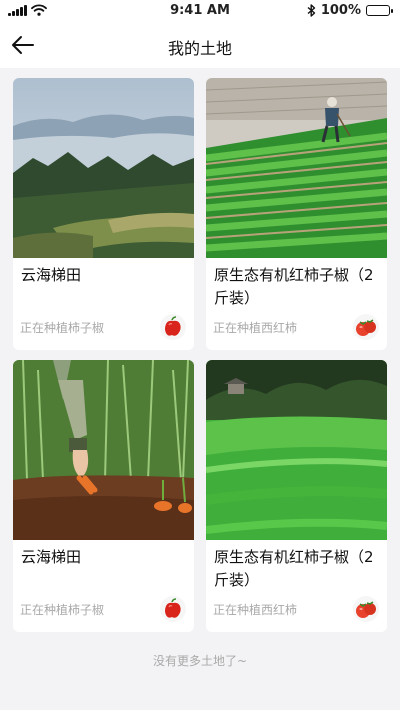 The image size is (400, 710). What do you see at coordinates (103, 168) in the screenshot?
I see `terraced-fields-photo` at bounding box center [103, 168].